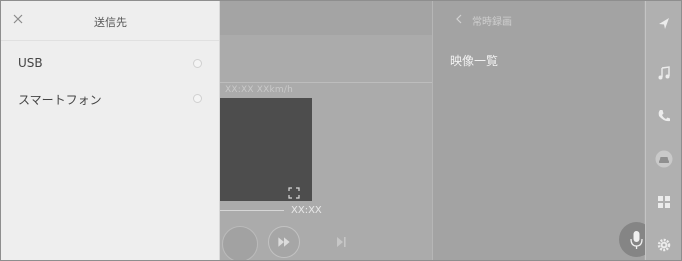 The image size is (682, 261). Describe the element at coordinates (459, 19) in the screenshot. I see `chevron-left-icon` at that location.